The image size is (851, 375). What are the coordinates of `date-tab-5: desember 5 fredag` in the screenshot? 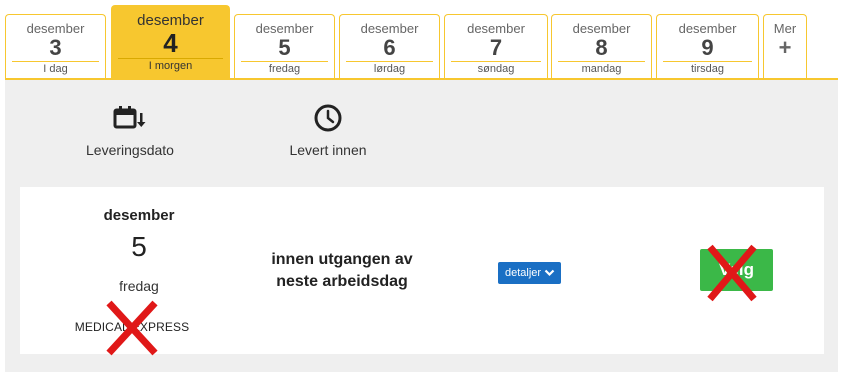 It's located at (284, 46).